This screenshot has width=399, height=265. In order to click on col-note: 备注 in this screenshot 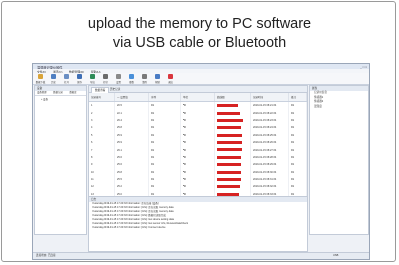, I will do `click(297, 97)`.